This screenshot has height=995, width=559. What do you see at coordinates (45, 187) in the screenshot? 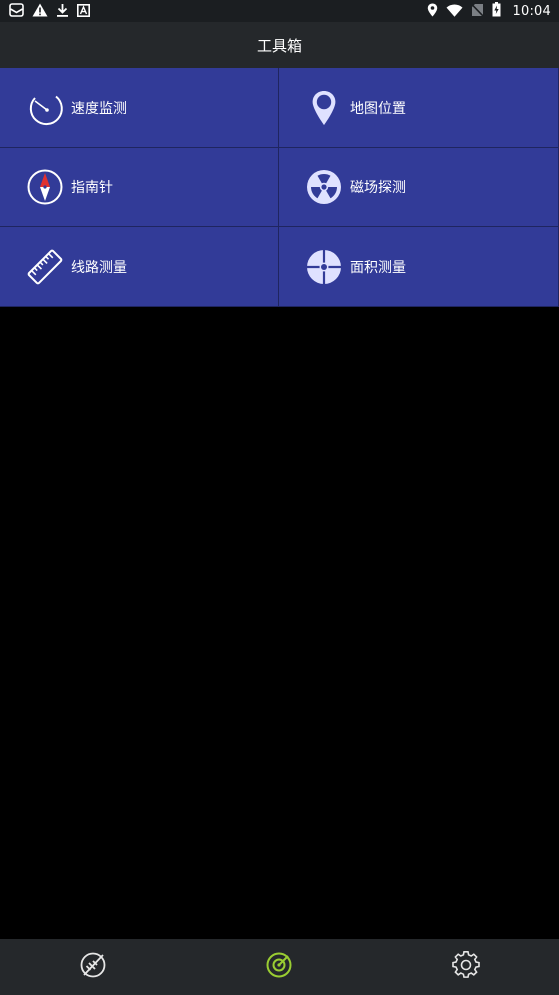
I see `compass-icon` at bounding box center [45, 187].